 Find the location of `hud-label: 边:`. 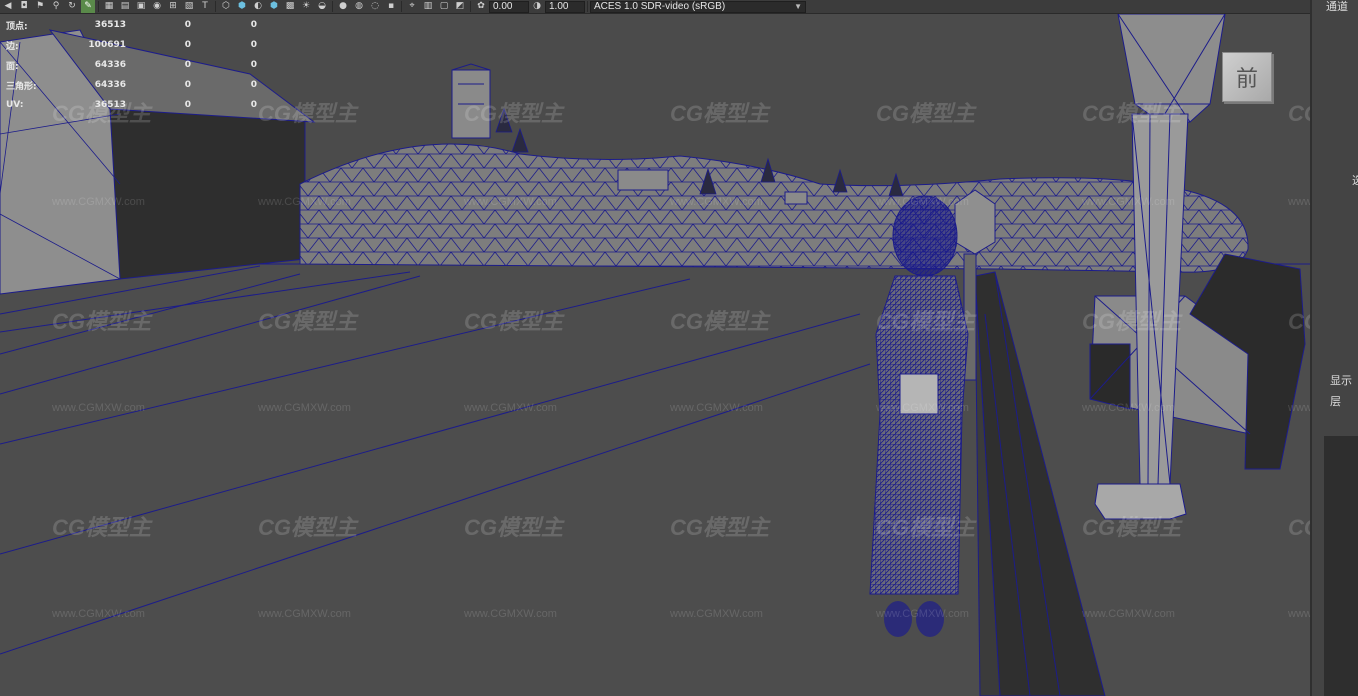

hud-label: 边: is located at coordinates (12, 46).